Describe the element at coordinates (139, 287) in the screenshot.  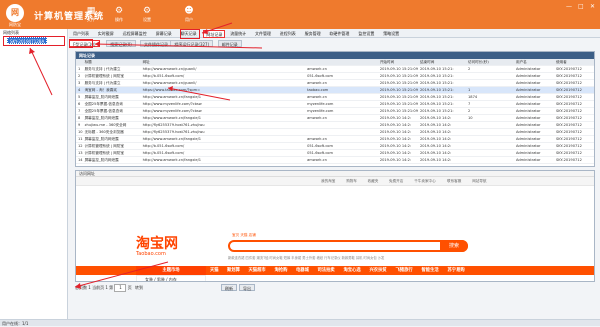
I see `go-button: 转到` at that location.